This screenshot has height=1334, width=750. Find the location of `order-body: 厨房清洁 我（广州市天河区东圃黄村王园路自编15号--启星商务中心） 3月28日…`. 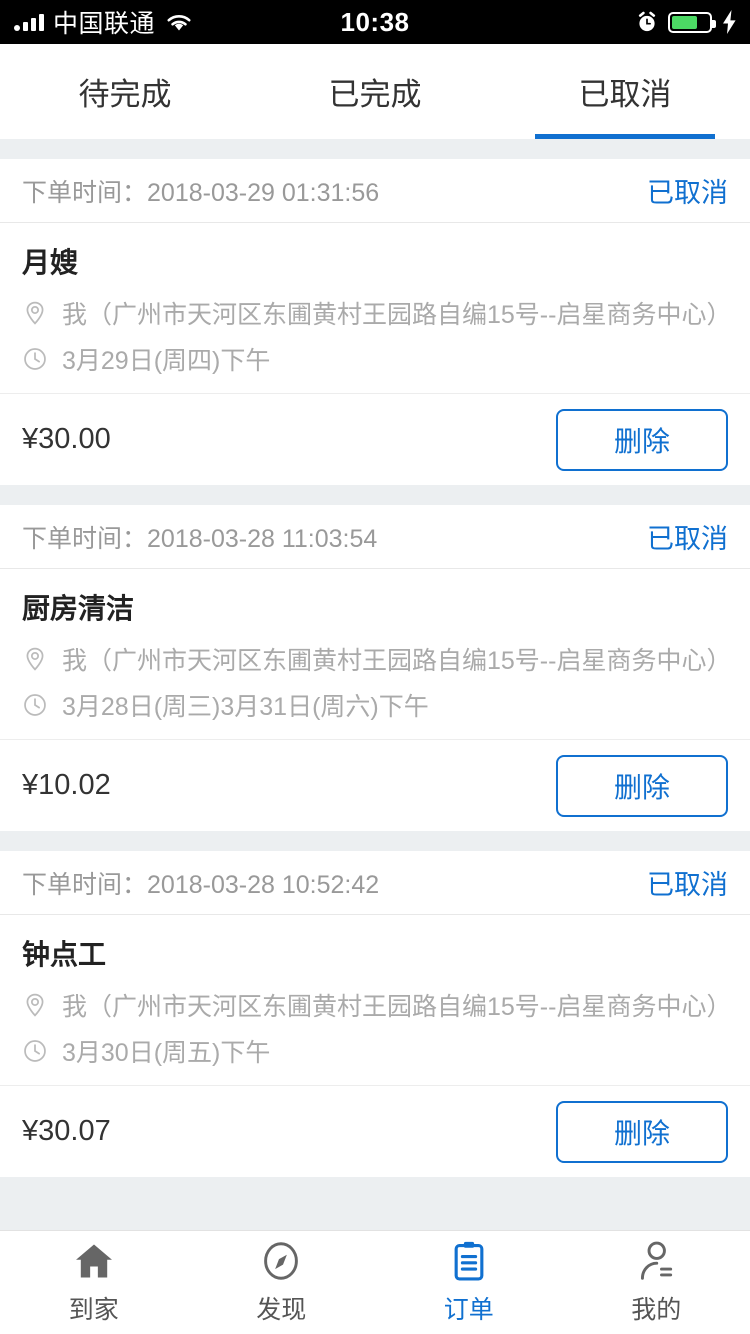

order-body: 厨房清洁 我（广州市天河区东圃黄村王园路自编15号--启星商务中心） 3月28日… is located at coordinates (375, 654).